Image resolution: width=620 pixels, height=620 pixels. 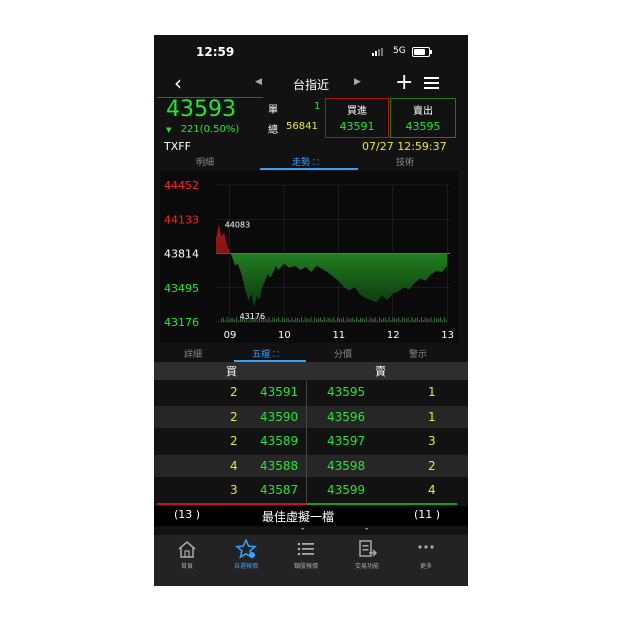 What do you see at coordinates (178, 83) in the screenshot?
I see `back-button: ‹` at bounding box center [178, 83].